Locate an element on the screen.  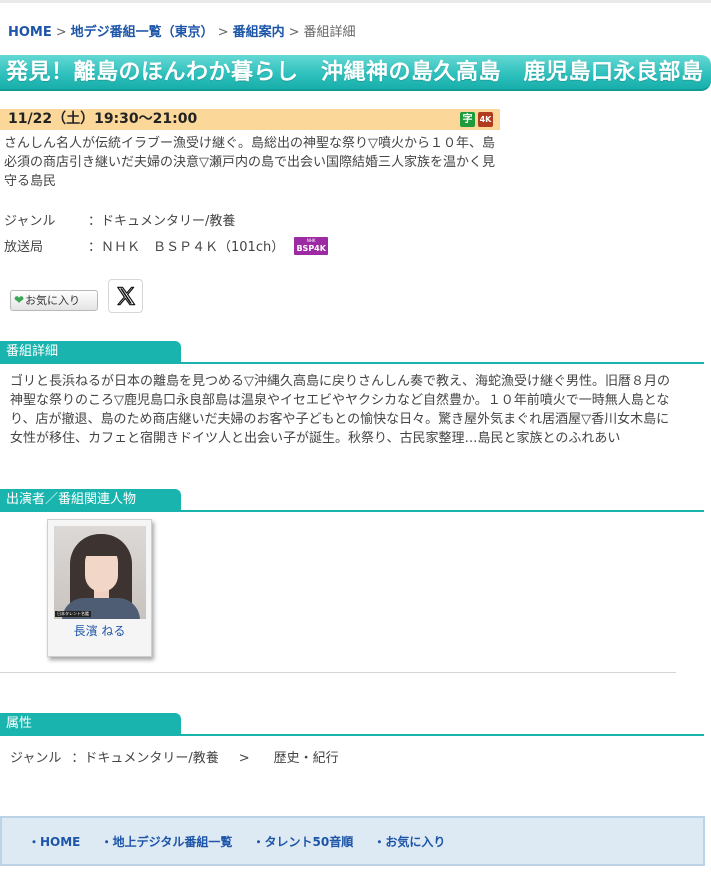
cast-photo: 日本タレント名鑑 is located at coordinates (100, 572).